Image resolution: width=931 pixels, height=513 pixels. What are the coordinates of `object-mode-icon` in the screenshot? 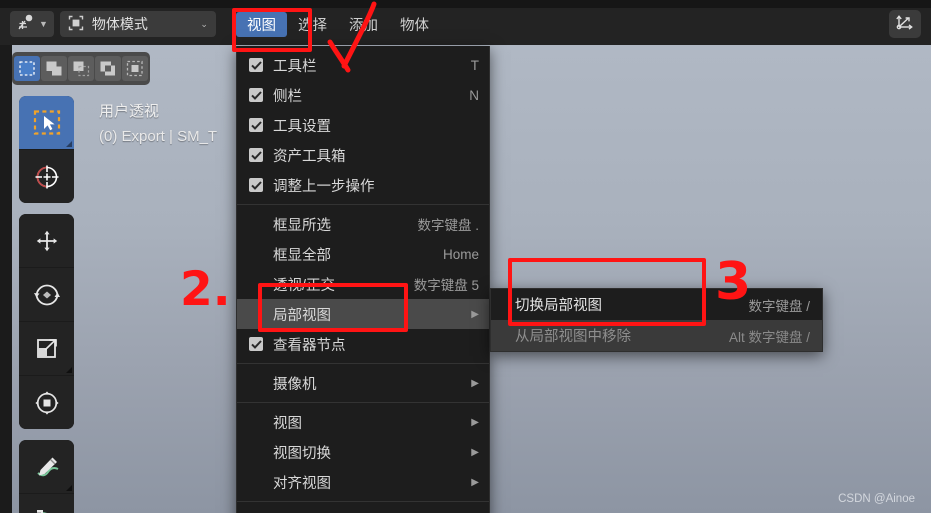 It's located at (76, 24).